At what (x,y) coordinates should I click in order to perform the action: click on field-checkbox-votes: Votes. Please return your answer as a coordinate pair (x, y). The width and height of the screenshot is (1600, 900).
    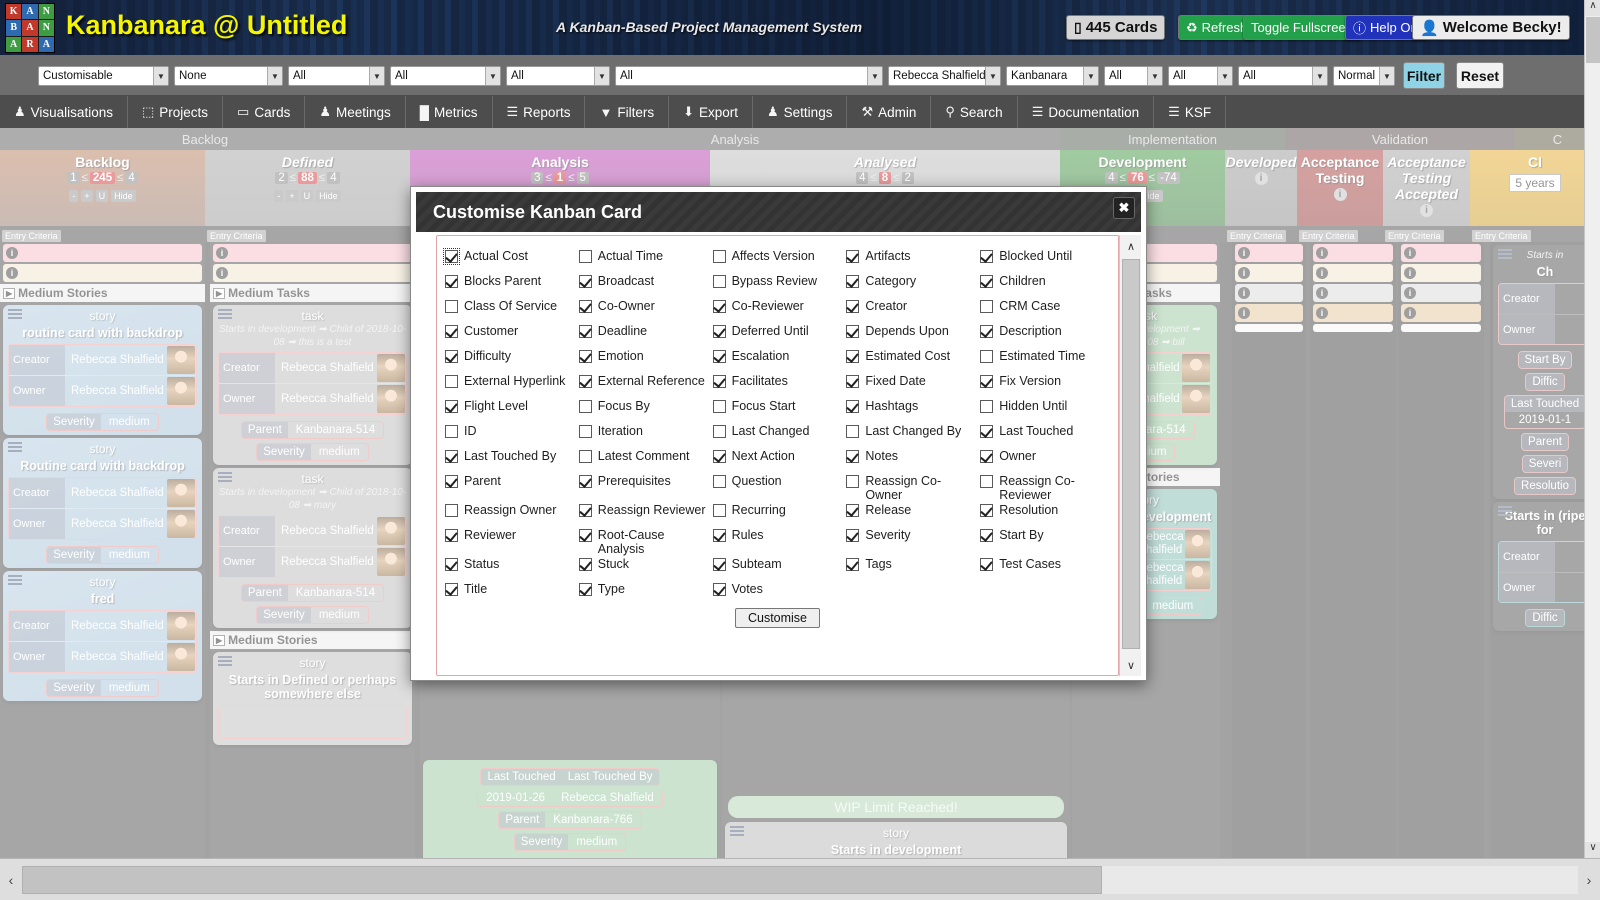
    Looking at the image, I should click on (777, 593).